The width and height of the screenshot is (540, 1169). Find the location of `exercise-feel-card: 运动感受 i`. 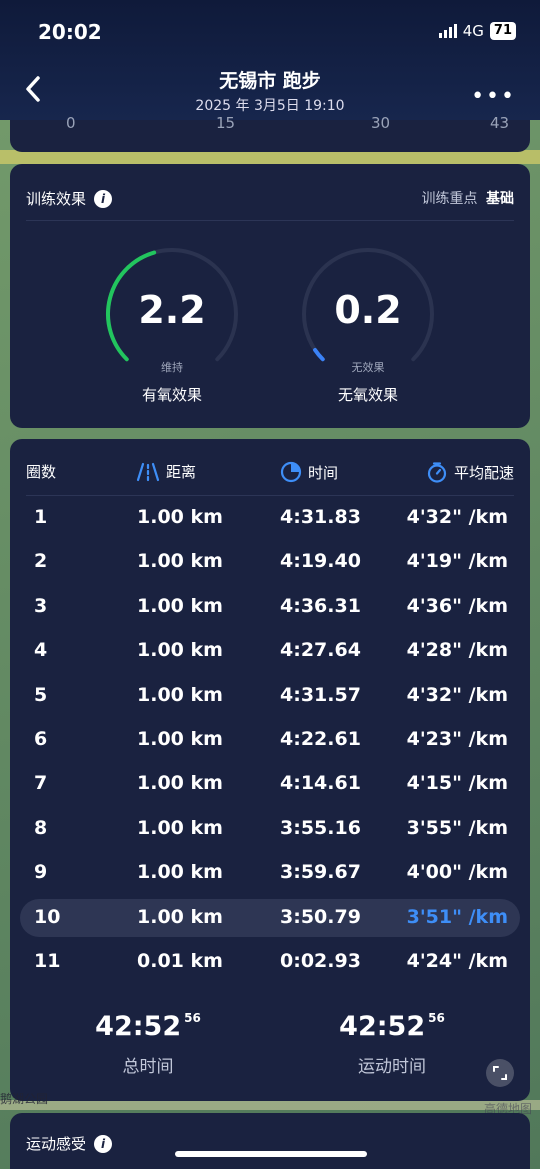

exercise-feel-card: 运动感受 i is located at coordinates (270, 1141).